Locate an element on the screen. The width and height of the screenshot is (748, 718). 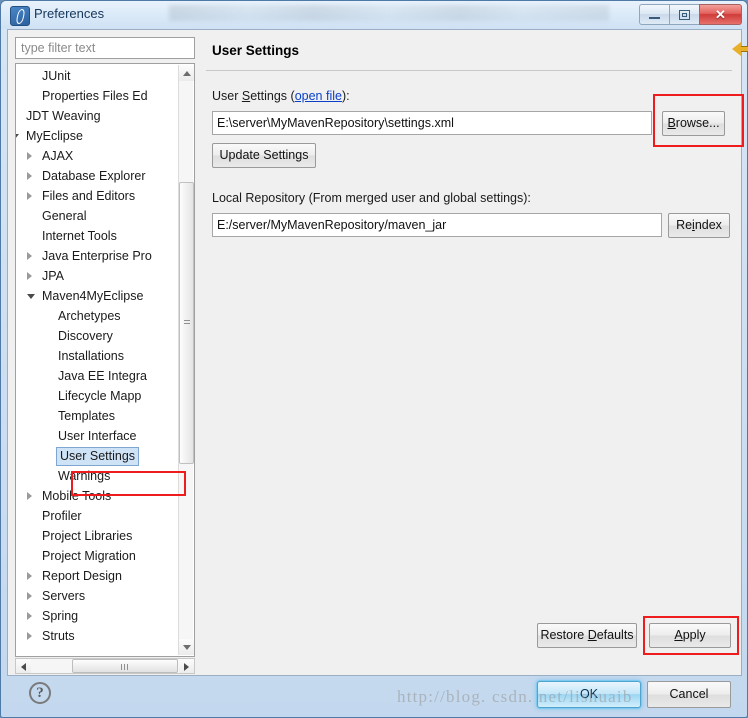
tree-item-project-migration: Project Migration is located at coordinates (89, 556).